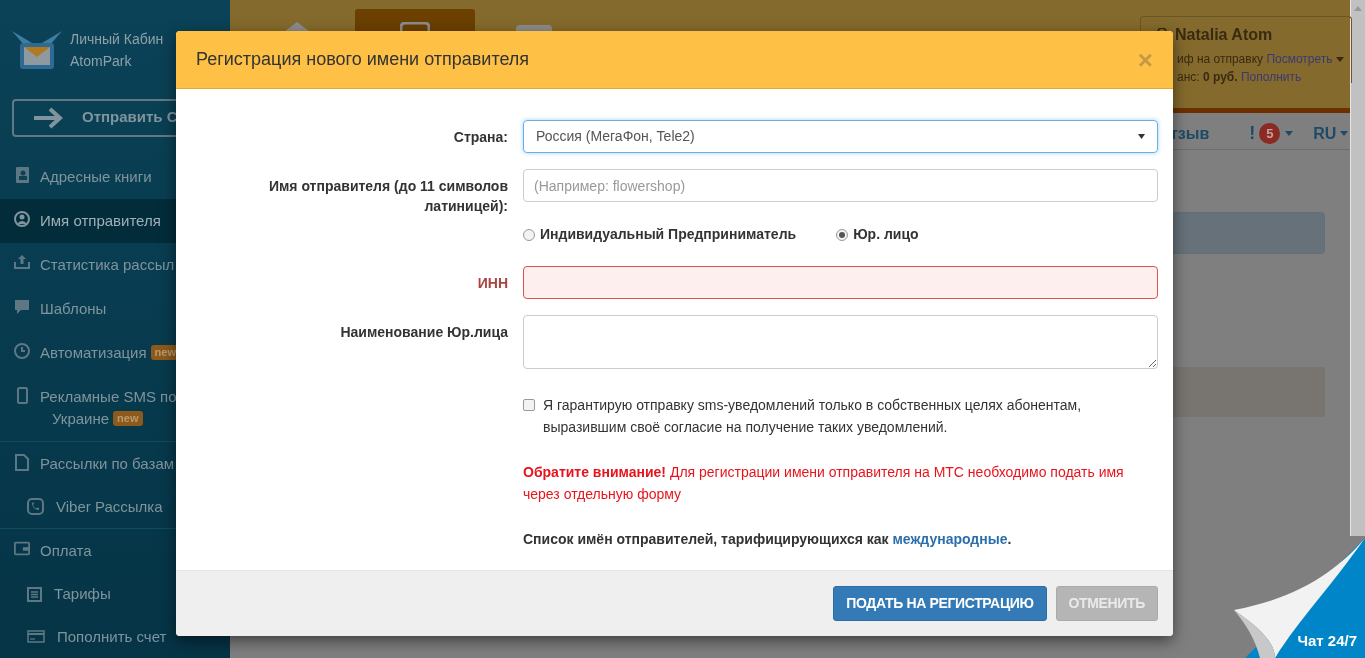 This screenshot has width=1365, height=658. Describe the element at coordinates (1190, 133) in the screenshot. I see `feedback-link: тзыв` at that location.